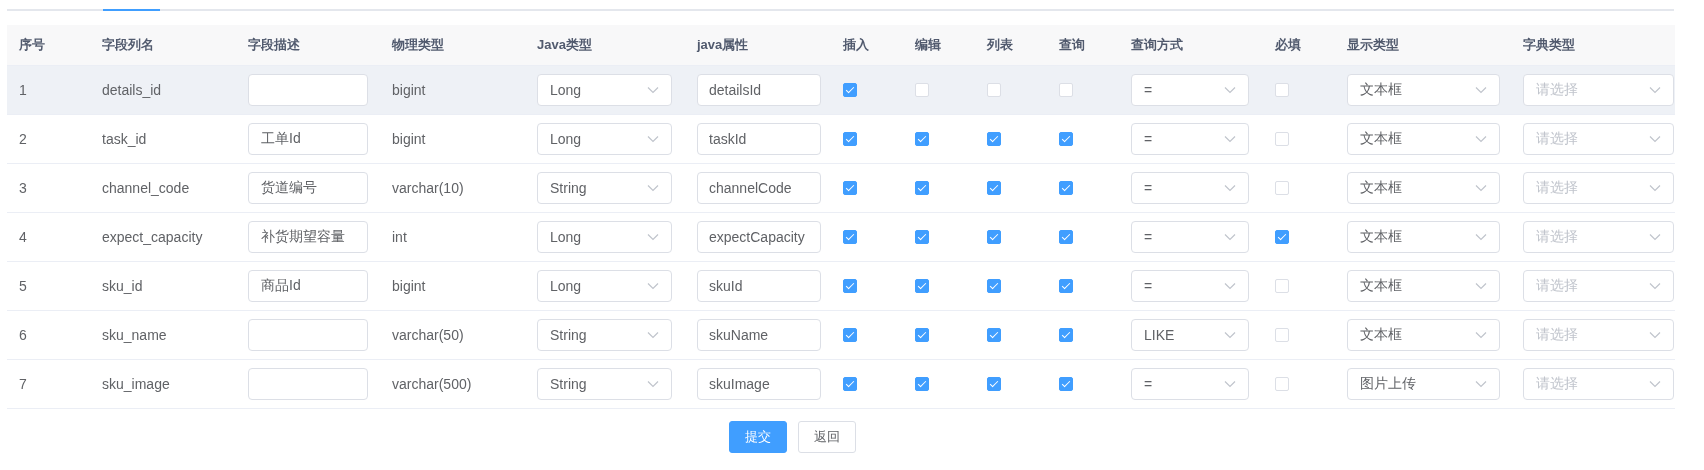  Describe the element at coordinates (308, 237) in the screenshot. I see `description-input: 补货期望容量` at that location.